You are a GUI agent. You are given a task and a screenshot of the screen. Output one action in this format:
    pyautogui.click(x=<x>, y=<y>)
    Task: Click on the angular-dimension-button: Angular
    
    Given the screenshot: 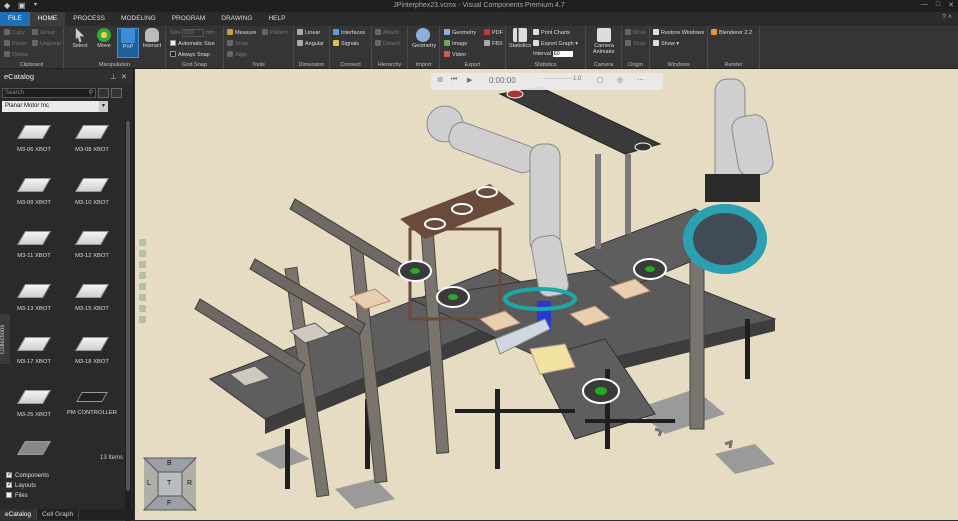 What is the action you would take?
    pyautogui.click(x=310, y=43)
    